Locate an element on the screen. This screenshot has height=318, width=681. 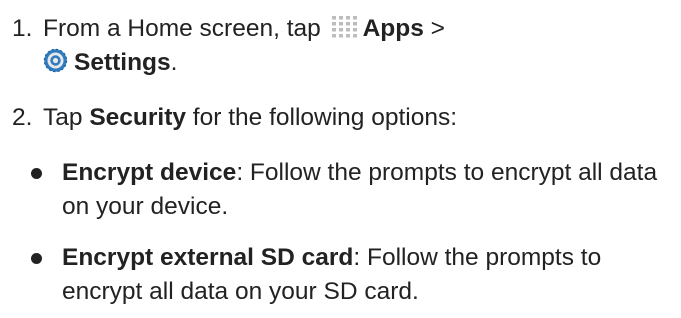
step-2-text: Tap Security for the following options: is located at coordinates (357, 118).